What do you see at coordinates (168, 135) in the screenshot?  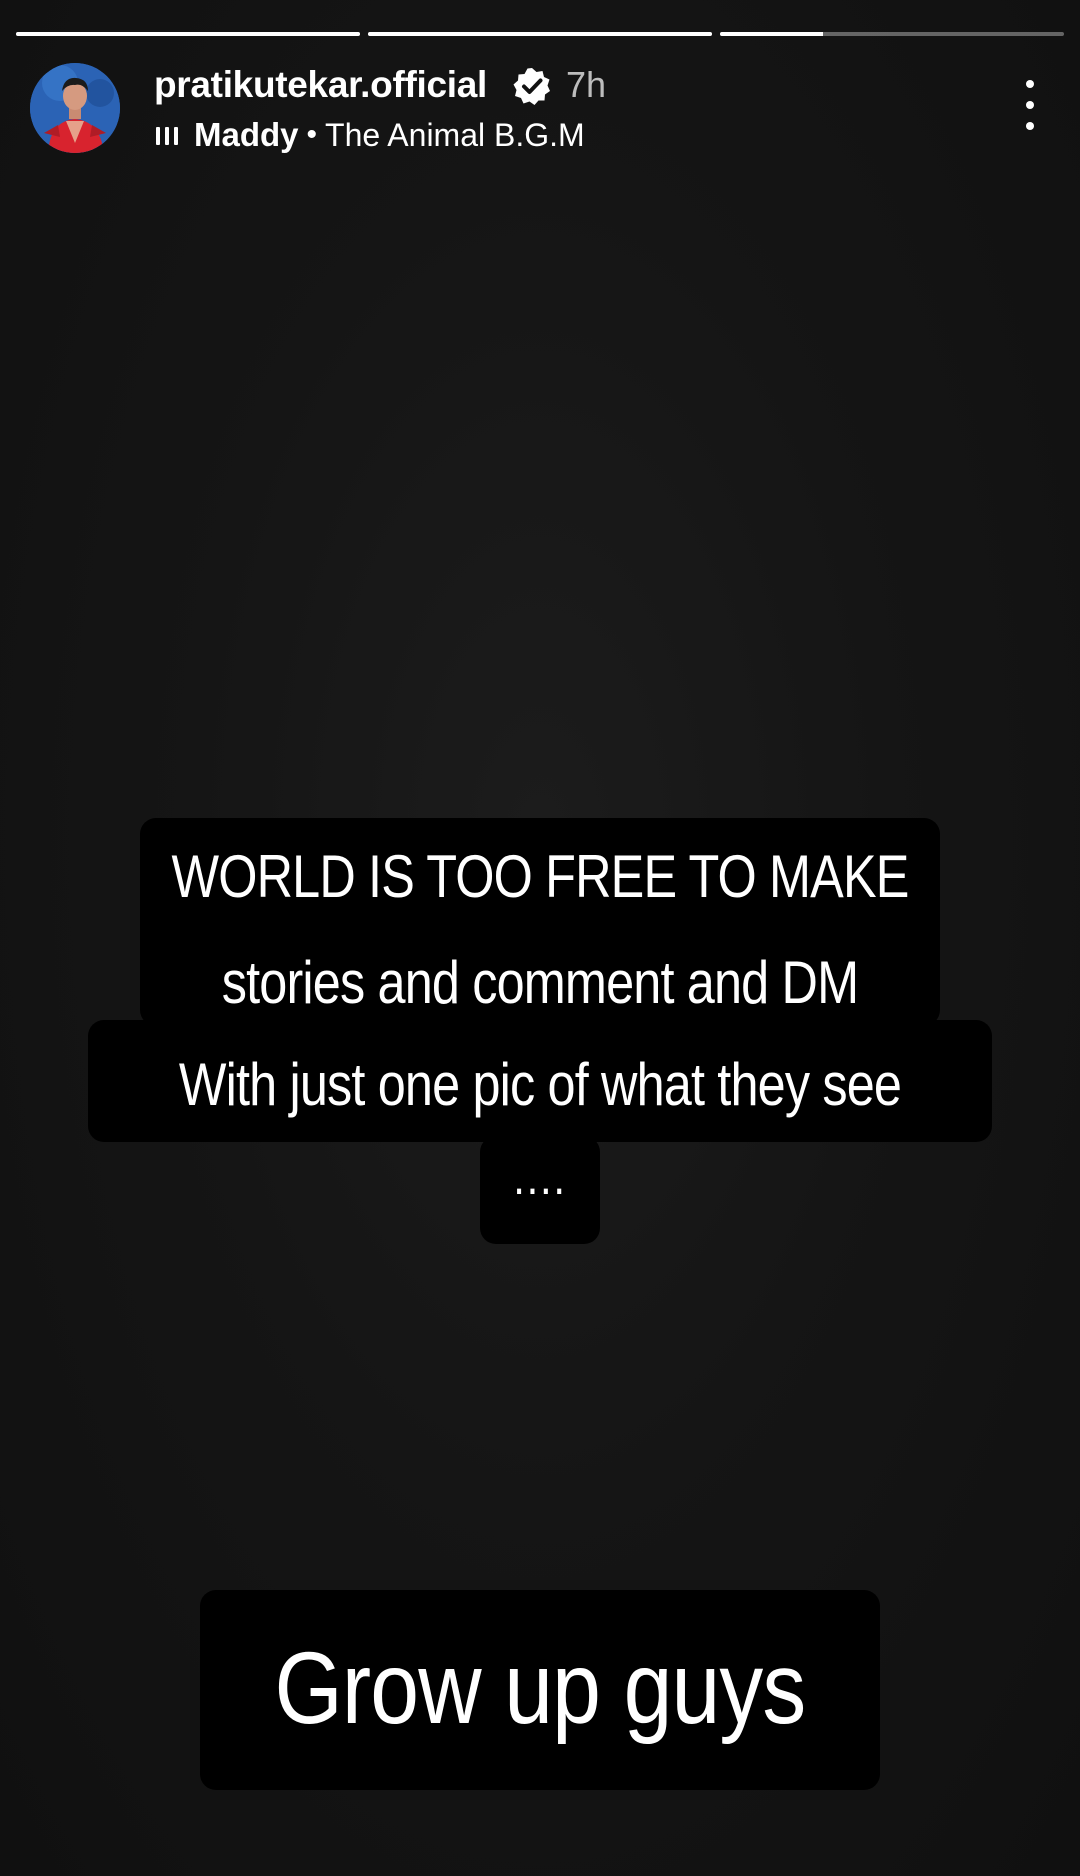 I see `music-bars-icon` at bounding box center [168, 135].